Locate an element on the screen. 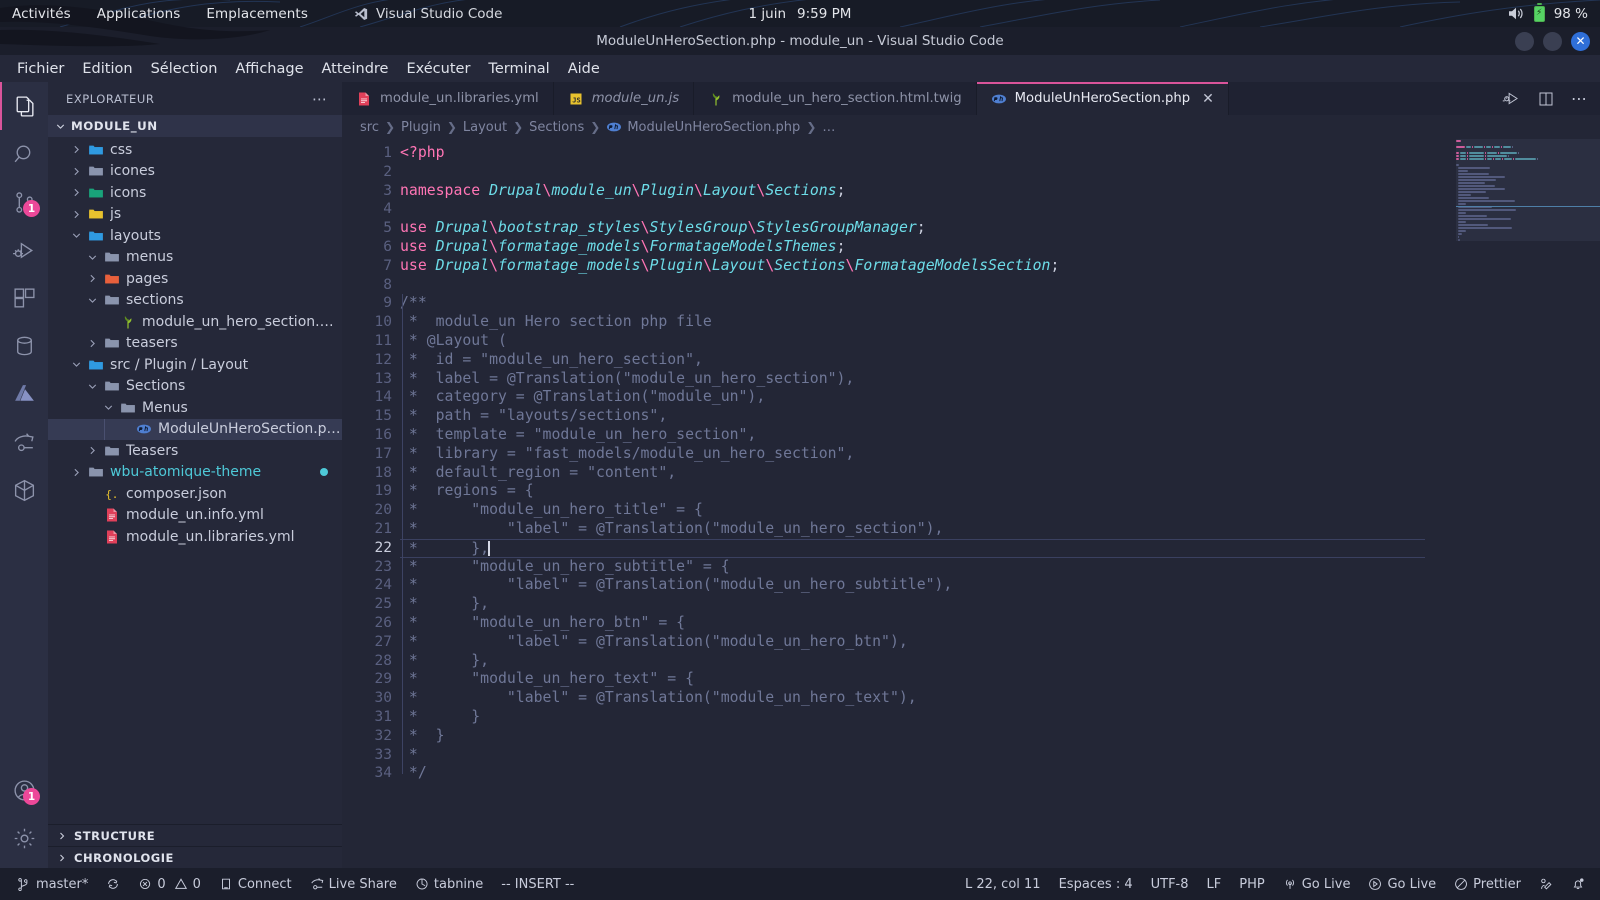 Image resolution: width=1600 pixels, height=900 pixels. code-line: * is located at coordinates (1000, 755).